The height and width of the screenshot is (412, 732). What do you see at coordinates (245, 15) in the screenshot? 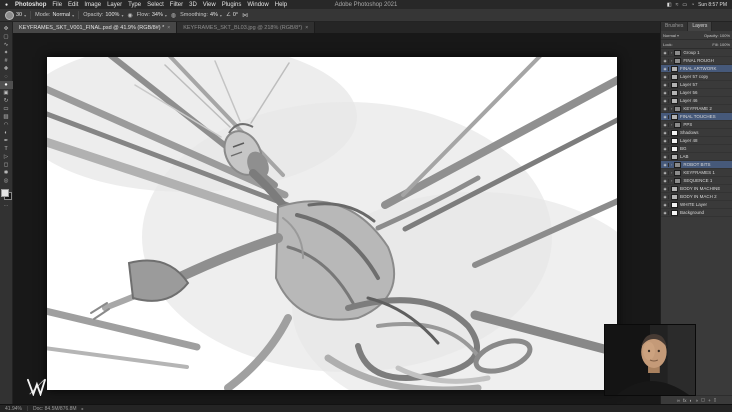
I see `symmetry-icon: ⋈` at bounding box center [245, 15].